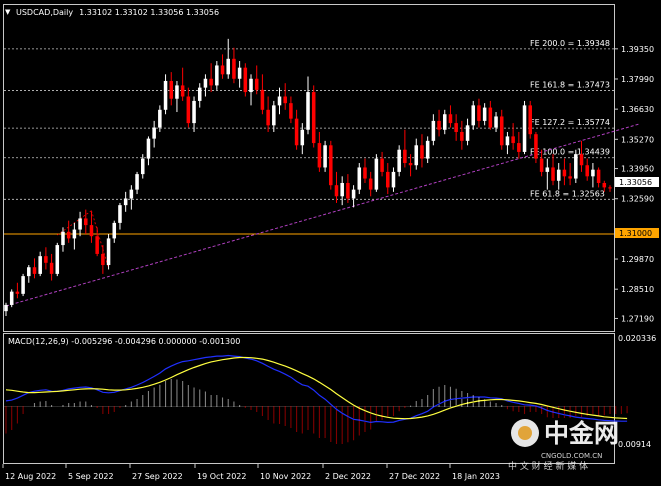  What do you see at coordinates (581, 433) in the screenshot?
I see `watermark-brand: 中金网` at bounding box center [581, 433].